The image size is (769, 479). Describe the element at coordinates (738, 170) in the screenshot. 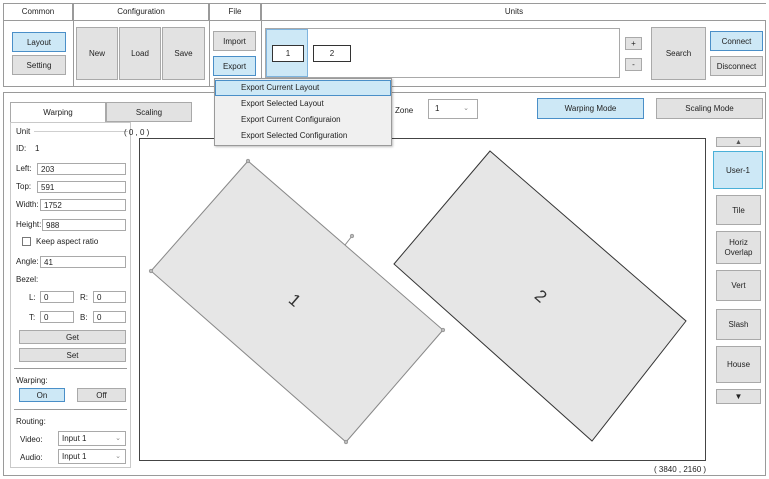

I see `preset-user-1: User-1` at that location.